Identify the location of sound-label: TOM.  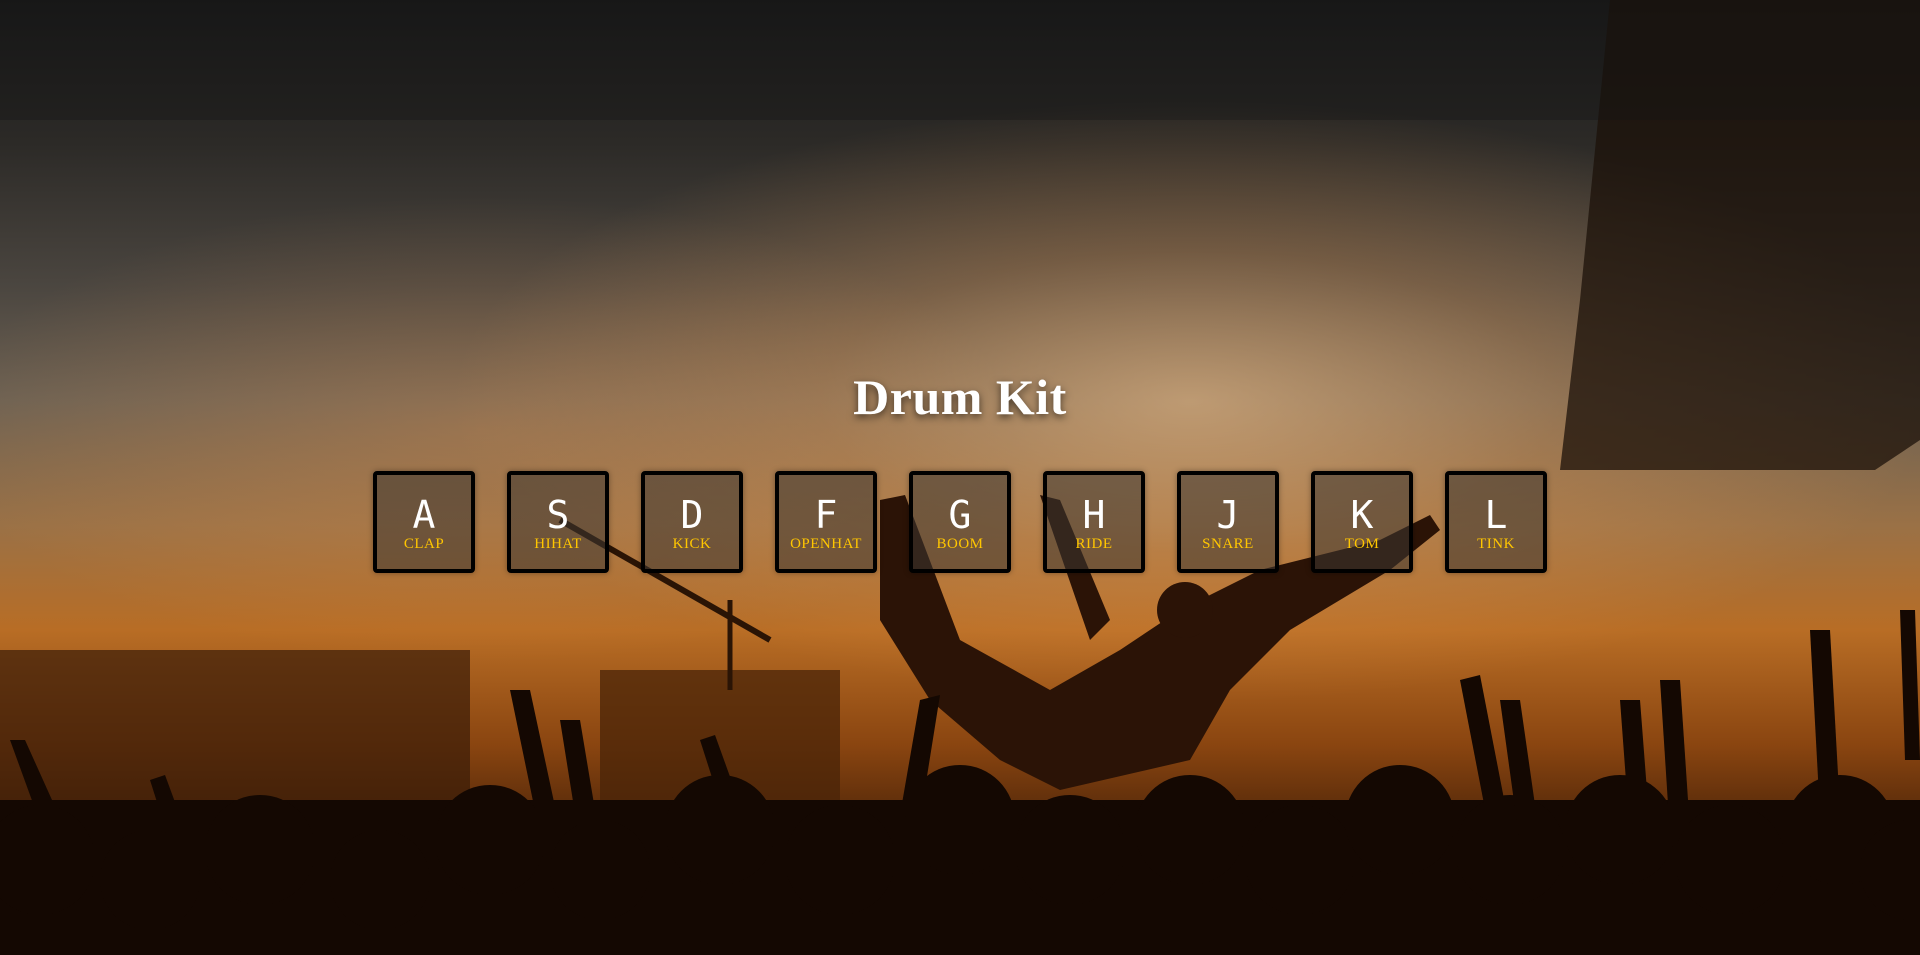
(1362, 544).